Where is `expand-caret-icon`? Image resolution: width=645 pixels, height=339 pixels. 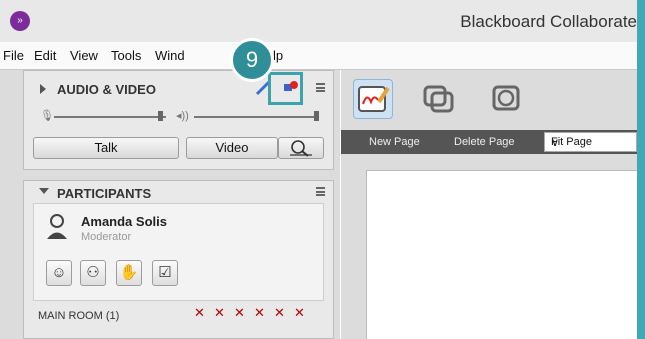 expand-caret-icon is located at coordinates (44, 191).